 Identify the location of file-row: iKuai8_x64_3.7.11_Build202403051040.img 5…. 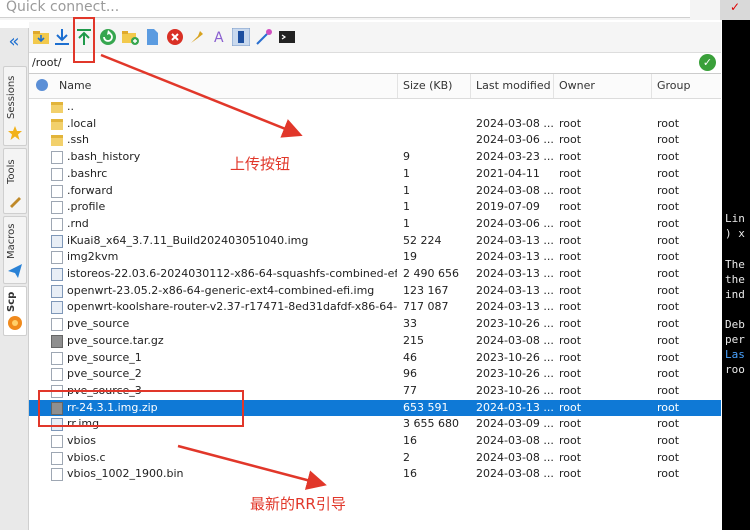
(375, 241).